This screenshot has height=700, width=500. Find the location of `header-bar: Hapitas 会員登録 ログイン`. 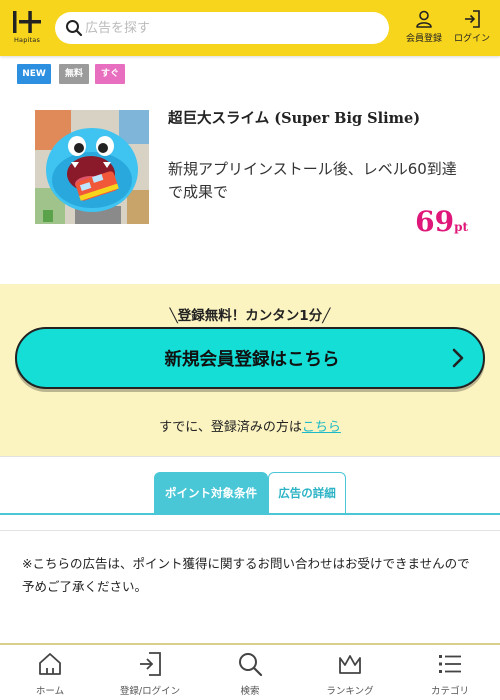

header-bar: Hapitas 会員登録 ログイン is located at coordinates (250, 28).